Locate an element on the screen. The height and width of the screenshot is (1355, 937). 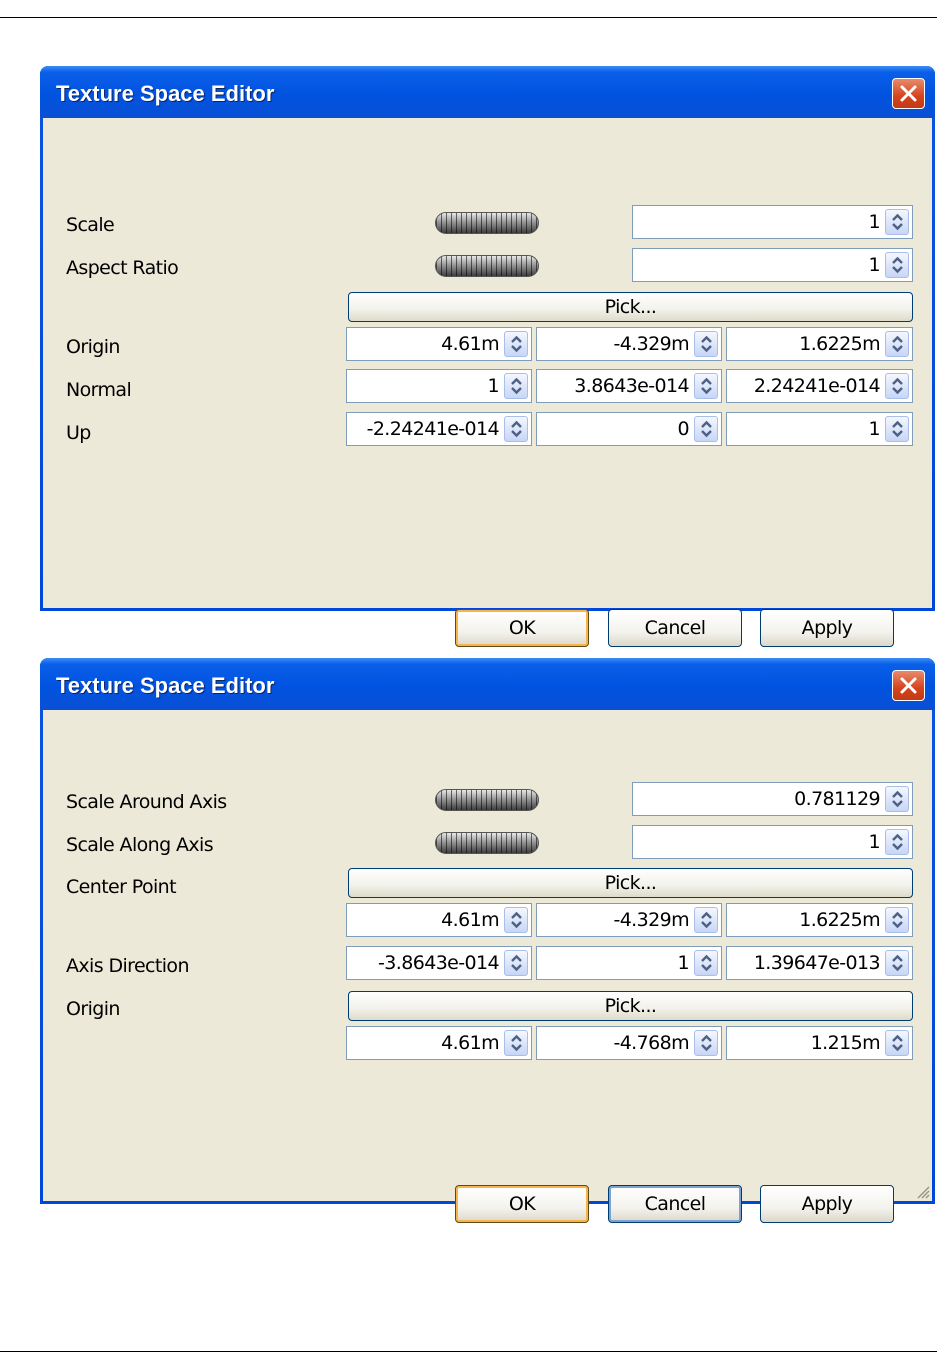
origin-y-field: -4.768m is located at coordinates (629, 1043).